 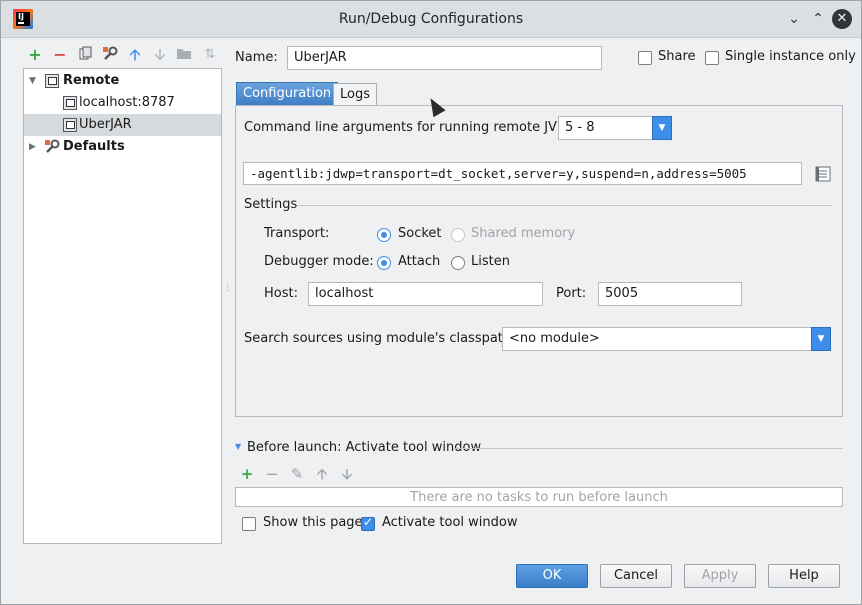 What do you see at coordinates (297, 233) in the screenshot?
I see `transport-label: Transport:` at bounding box center [297, 233].